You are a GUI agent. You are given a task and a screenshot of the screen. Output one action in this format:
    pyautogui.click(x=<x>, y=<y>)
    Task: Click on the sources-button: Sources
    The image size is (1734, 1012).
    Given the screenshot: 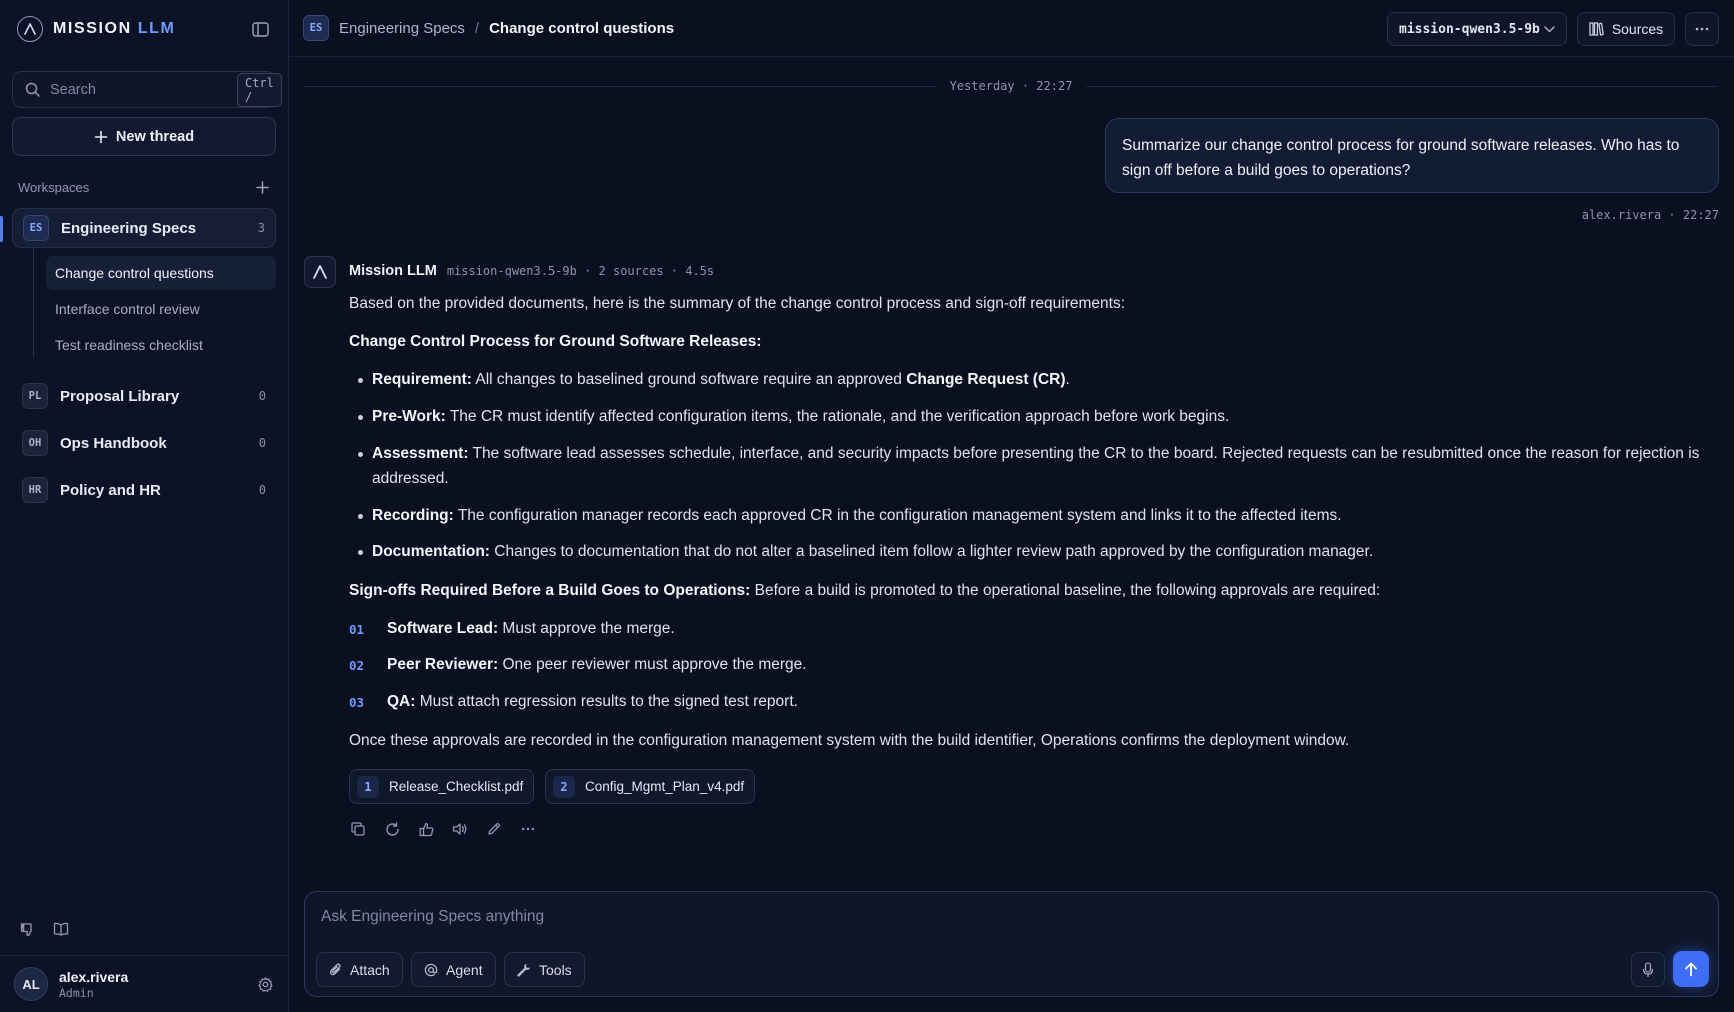 What is the action you would take?
    pyautogui.click(x=1626, y=29)
    